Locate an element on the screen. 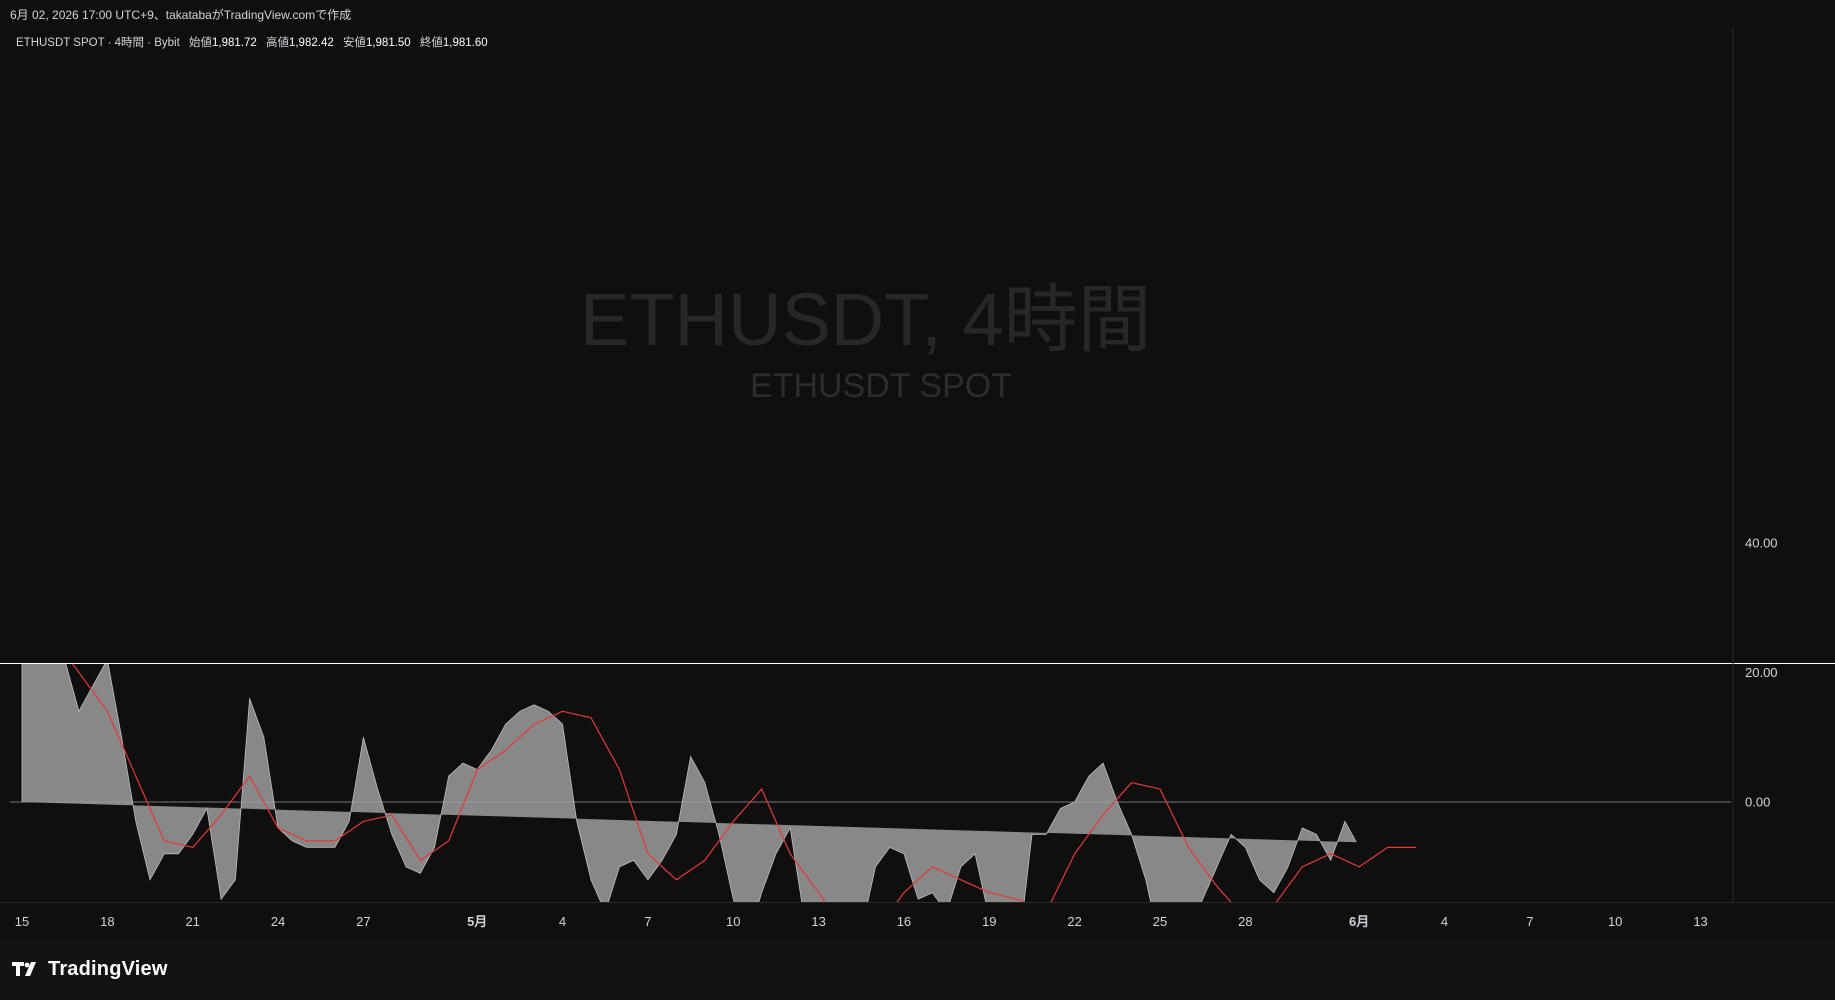 The height and width of the screenshot is (1000, 1835). time-tick-label: 22 is located at coordinates (1074, 921).